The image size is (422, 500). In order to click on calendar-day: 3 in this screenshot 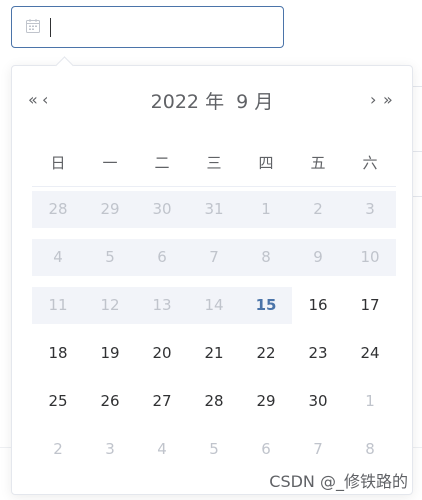, I will do `click(370, 209)`.